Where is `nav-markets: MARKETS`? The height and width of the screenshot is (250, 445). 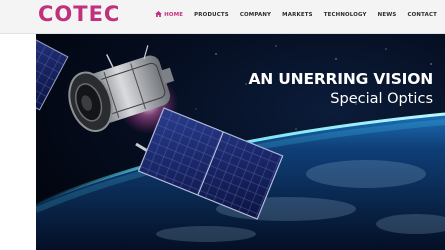 nav-markets: MARKETS is located at coordinates (297, 15).